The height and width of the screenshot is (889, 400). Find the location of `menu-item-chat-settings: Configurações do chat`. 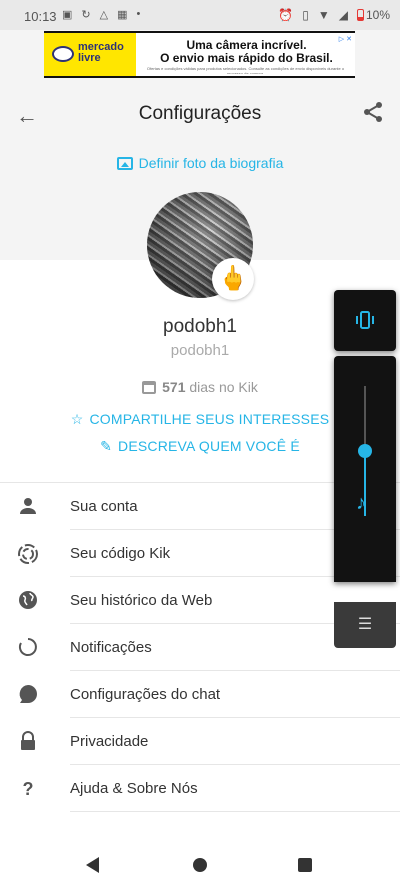

menu-item-chat-settings: Configurações do chat is located at coordinates (200, 694).